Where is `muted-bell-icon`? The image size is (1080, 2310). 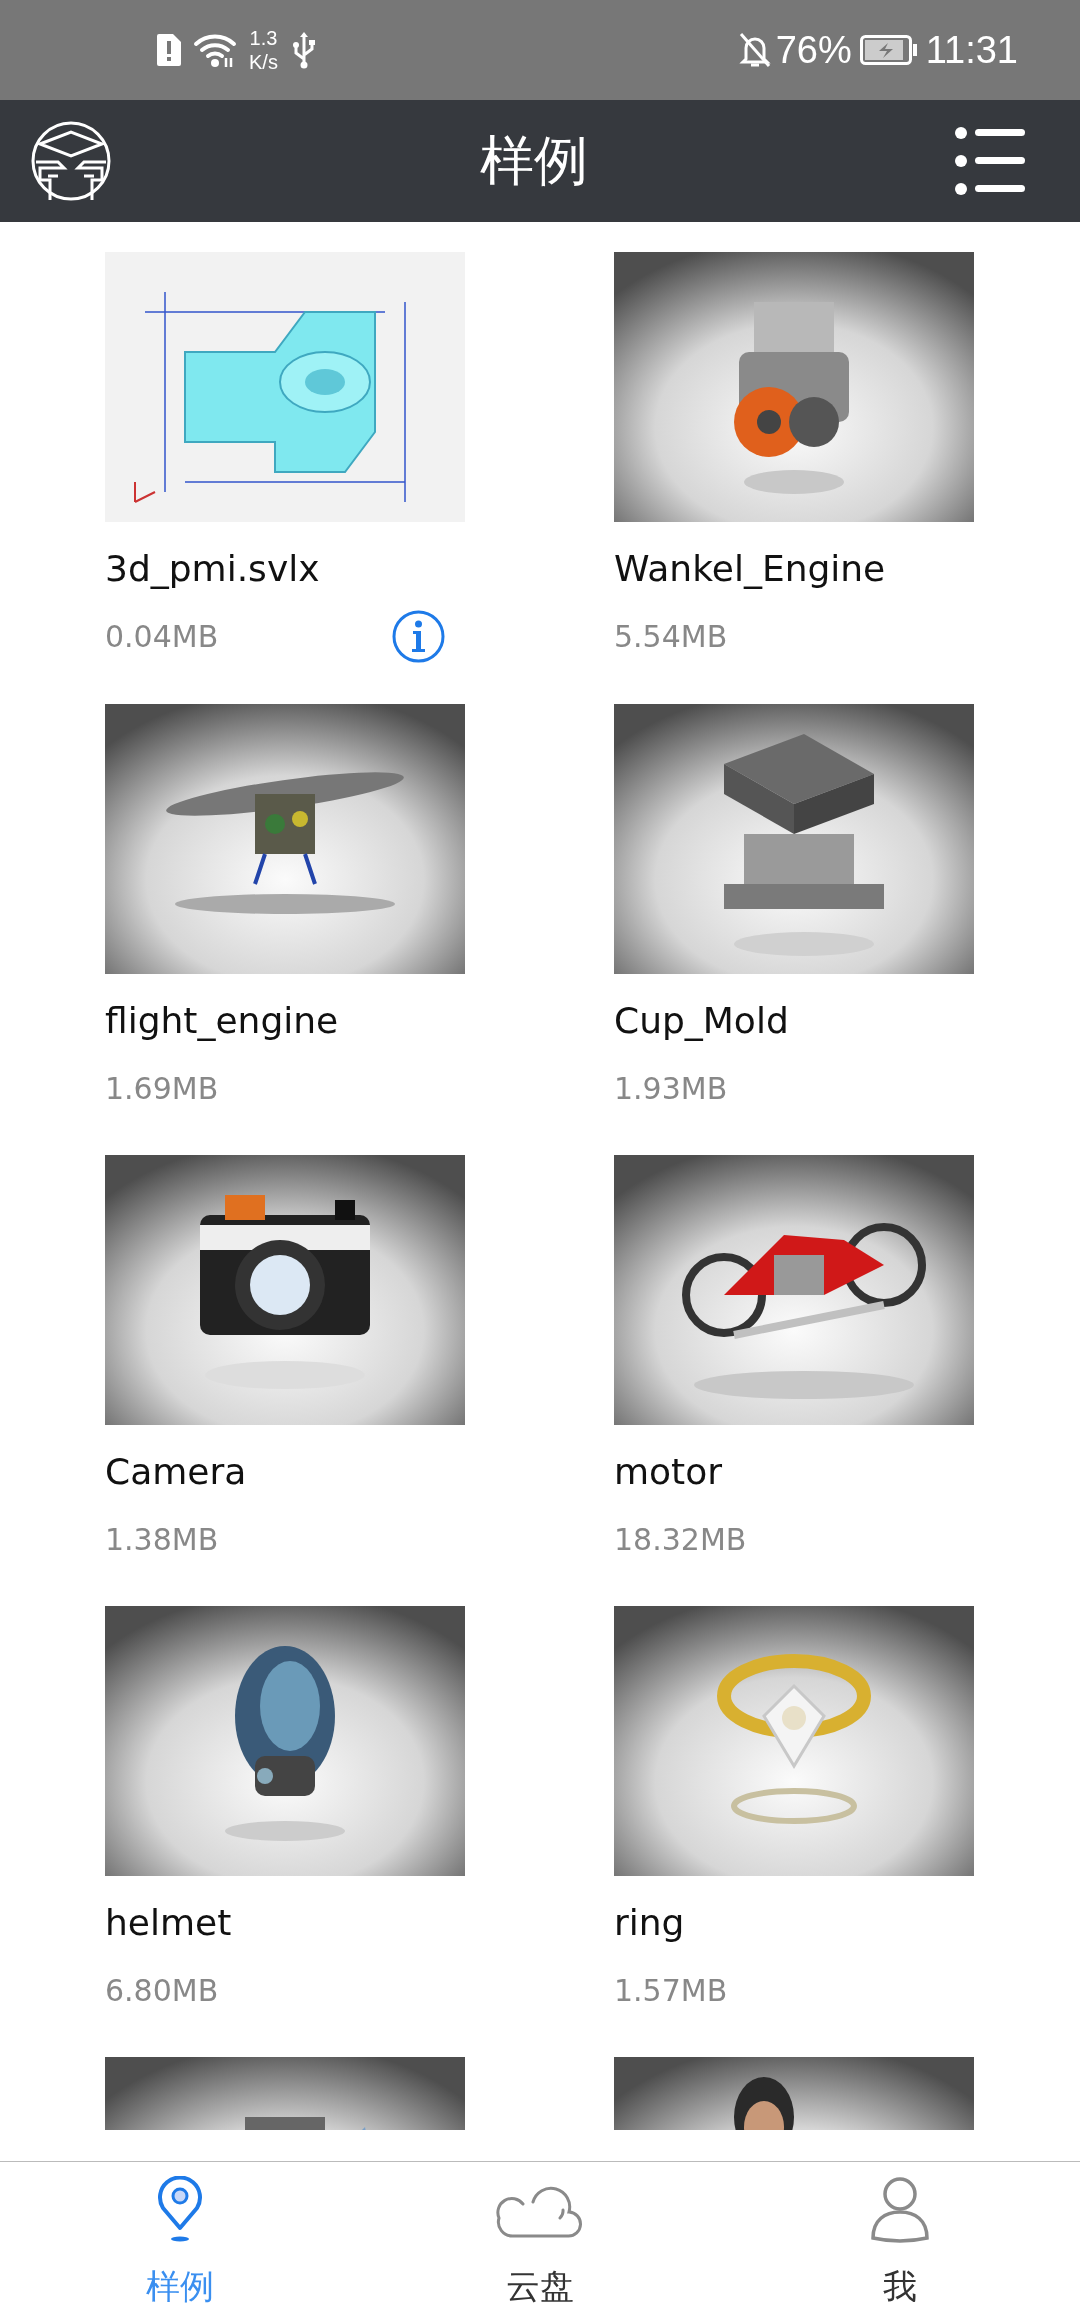
muted-bell-icon is located at coordinates (754, 50).